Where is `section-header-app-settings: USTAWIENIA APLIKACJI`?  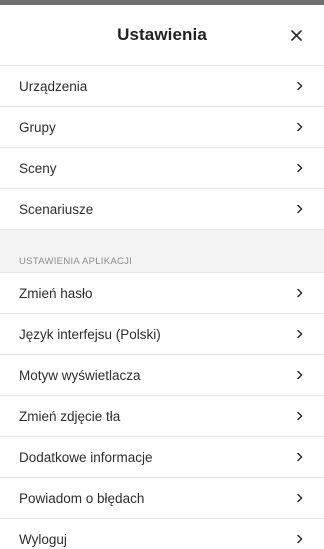
section-header-app-settings: USTAWIENIA APLIKACJI is located at coordinates (162, 265).